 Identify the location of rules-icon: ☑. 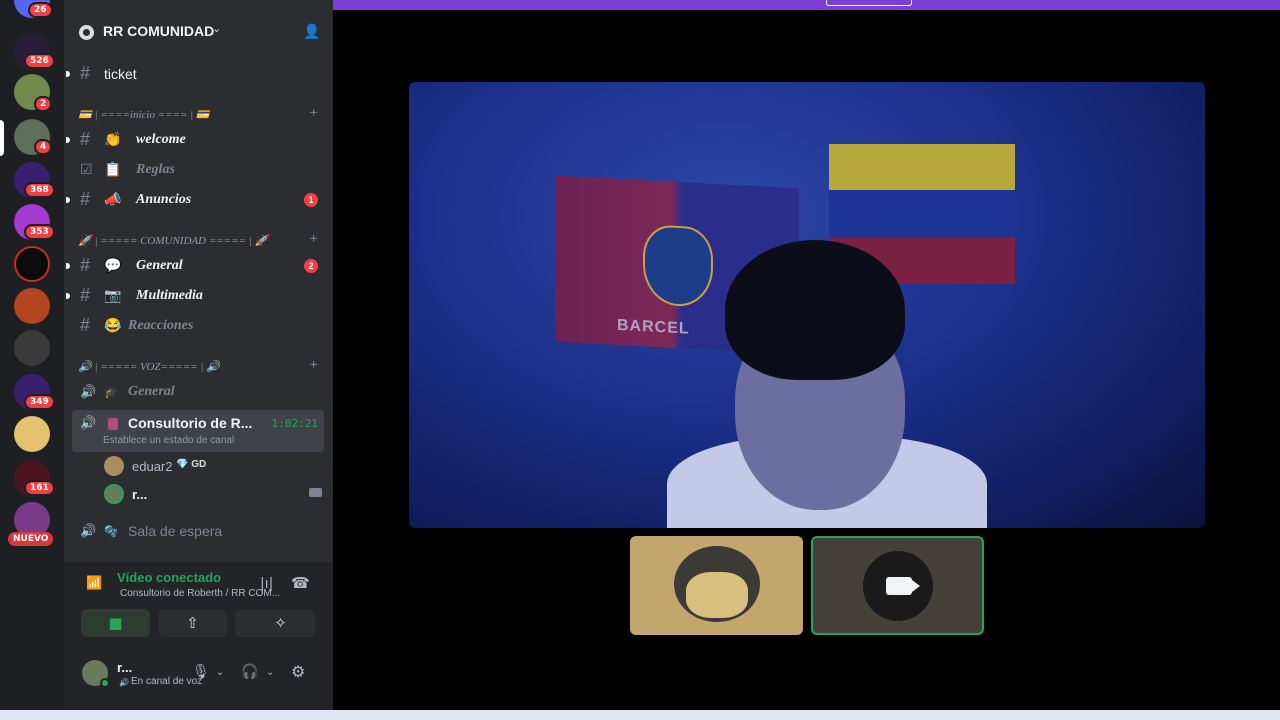
(86, 169).